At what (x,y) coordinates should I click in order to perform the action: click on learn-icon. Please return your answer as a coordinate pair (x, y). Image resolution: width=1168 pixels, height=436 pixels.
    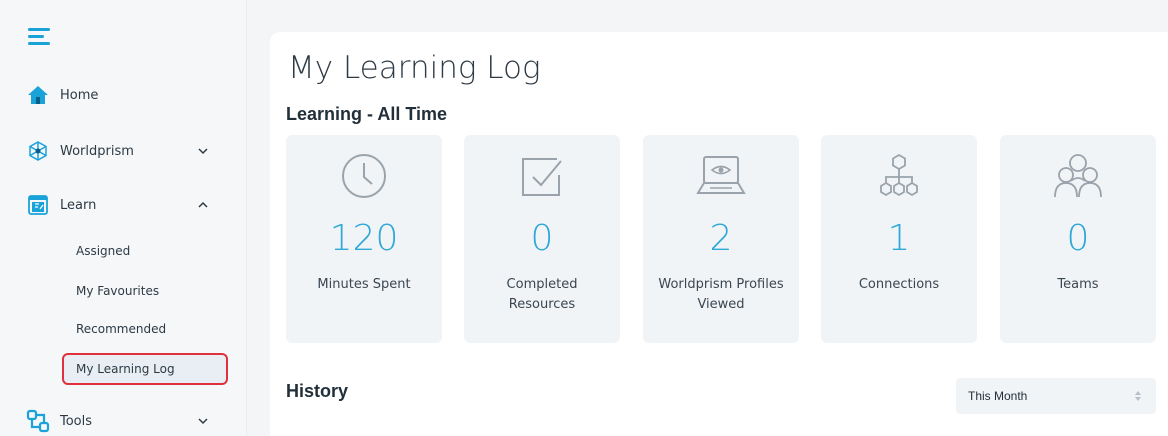
    Looking at the image, I should click on (38, 205).